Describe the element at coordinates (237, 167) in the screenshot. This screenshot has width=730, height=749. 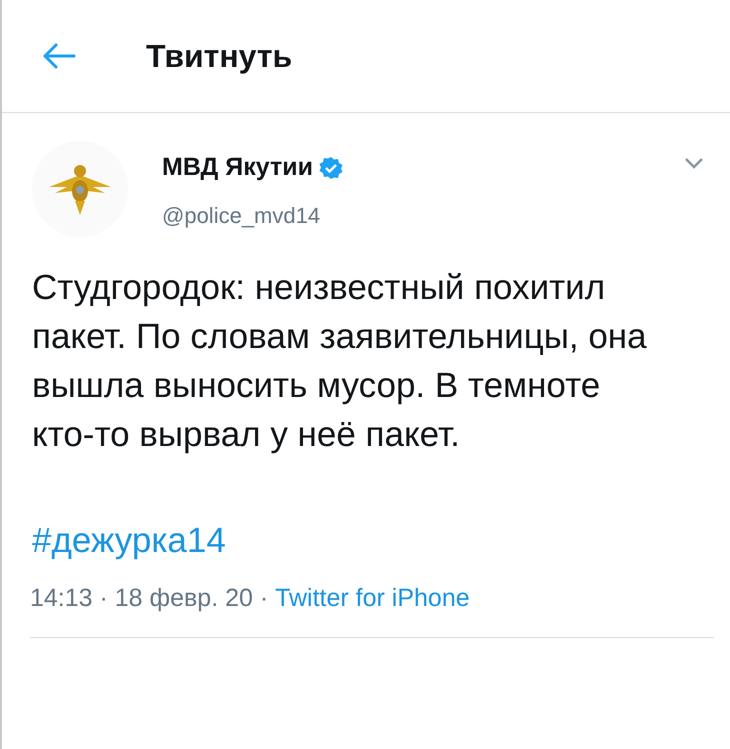
I see `author-name: МВД Якутии` at that location.